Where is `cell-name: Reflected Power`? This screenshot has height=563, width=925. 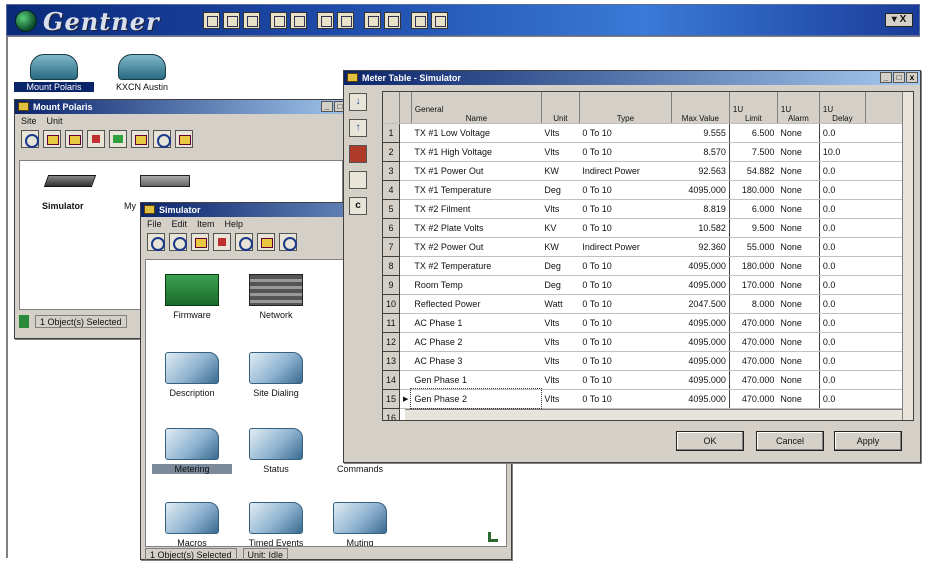
cell-name: Reflected Power is located at coordinates (476, 304).